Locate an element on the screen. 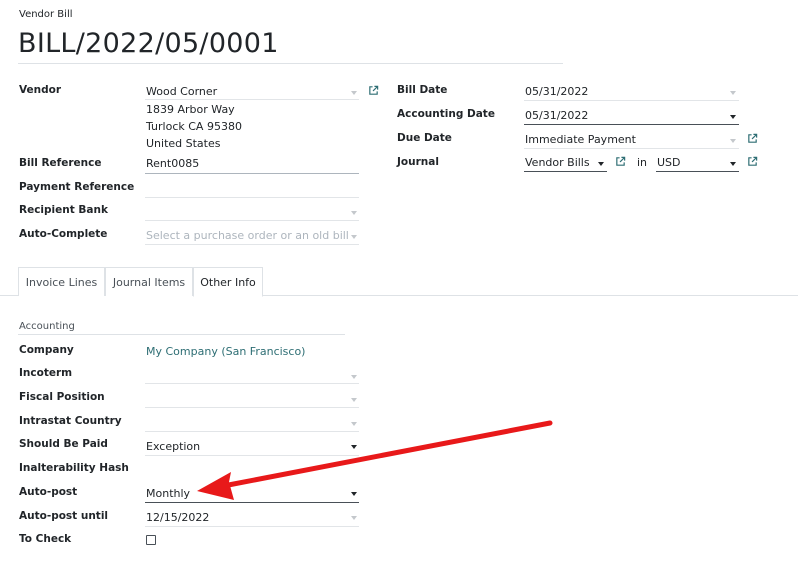 The image size is (798, 587). annotation-arrow is located at coordinates (375, 460).